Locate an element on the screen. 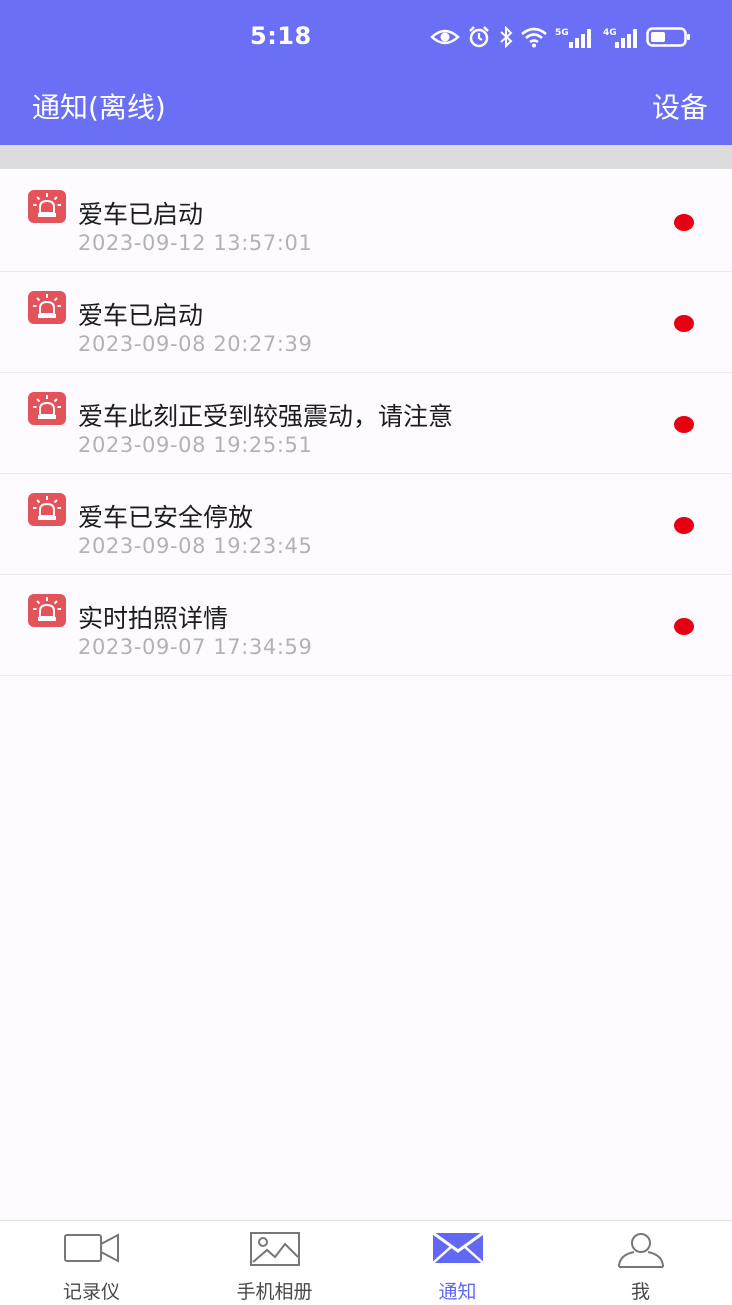 The image size is (732, 1305). wifi-icon is located at coordinates (534, 37).